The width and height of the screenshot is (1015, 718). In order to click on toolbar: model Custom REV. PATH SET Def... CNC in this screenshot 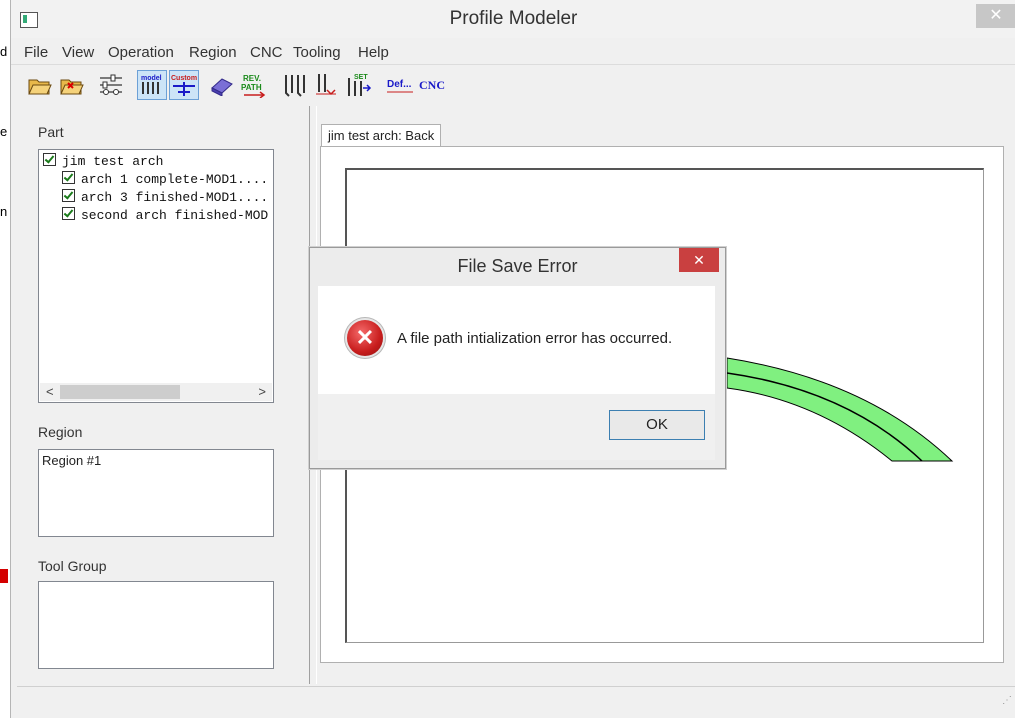, I will do `click(513, 85)`.